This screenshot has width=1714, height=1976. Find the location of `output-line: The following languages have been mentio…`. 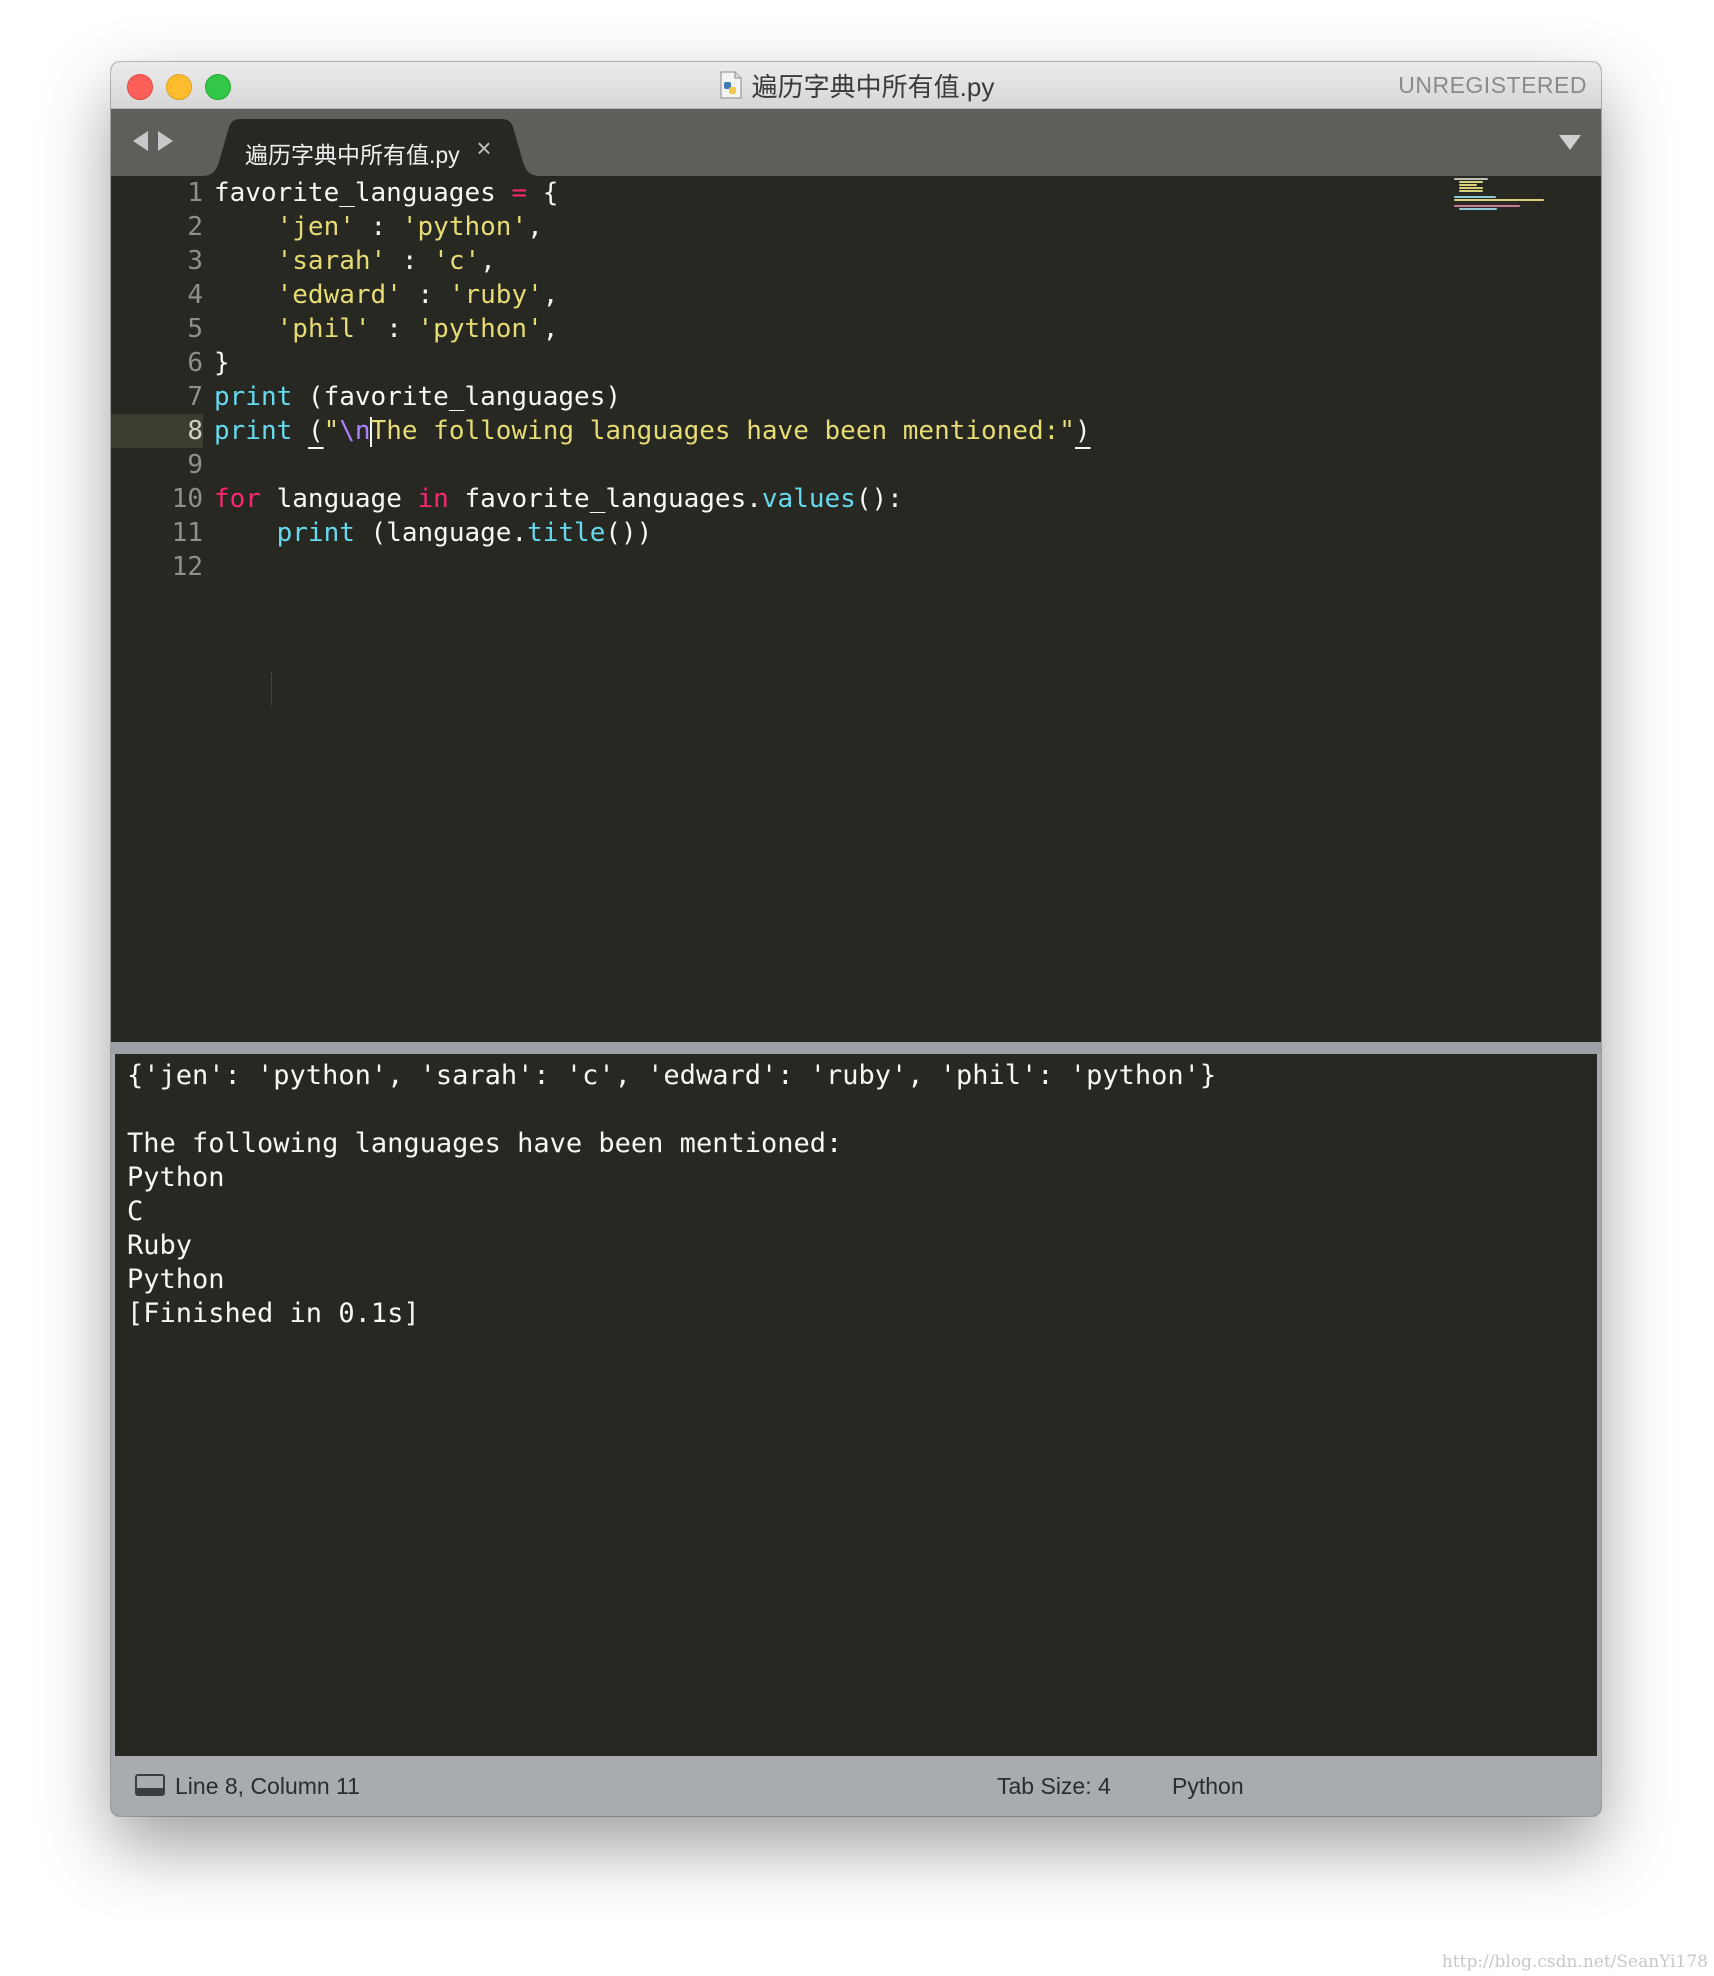

output-line: The following languages have been mentio… is located at coordinates (485, 1143).